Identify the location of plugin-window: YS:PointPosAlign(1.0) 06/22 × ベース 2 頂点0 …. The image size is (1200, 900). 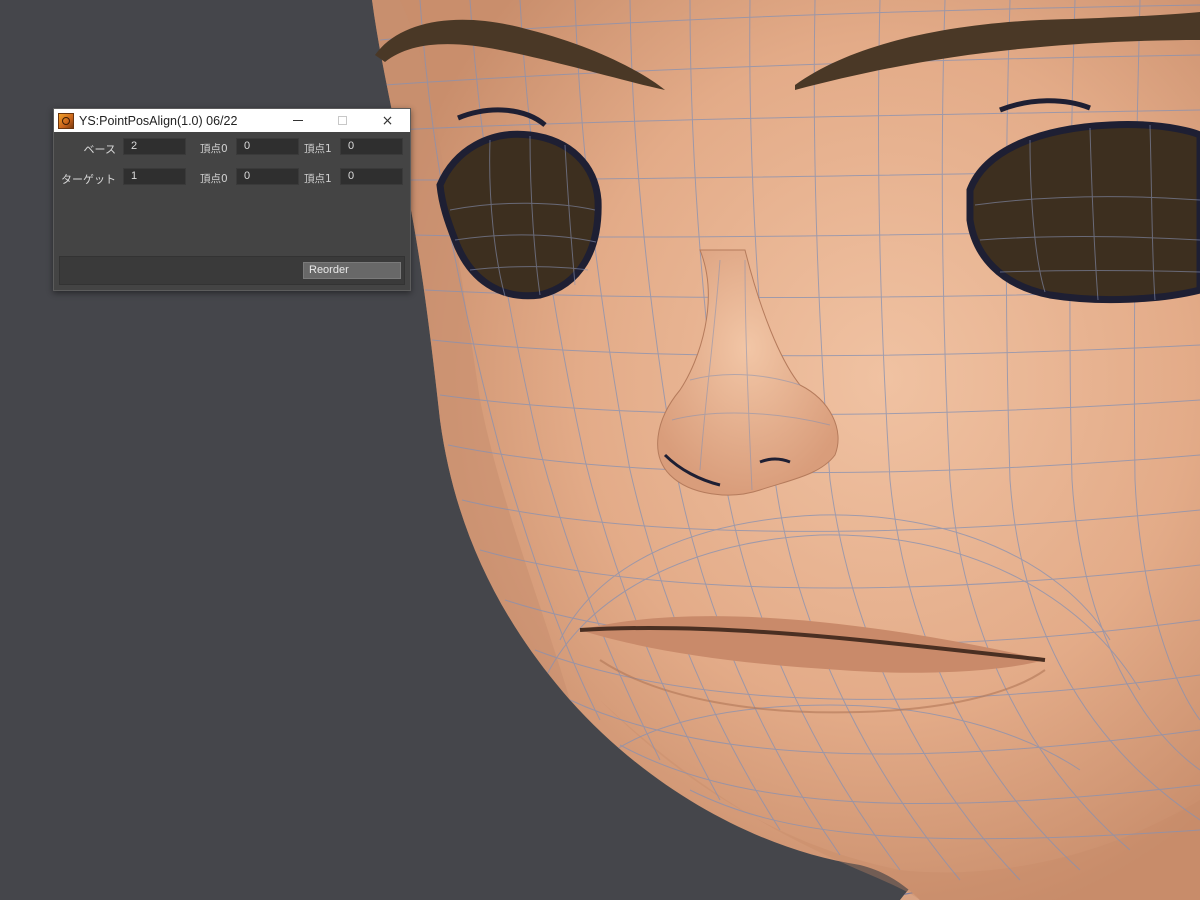
(232, 199).